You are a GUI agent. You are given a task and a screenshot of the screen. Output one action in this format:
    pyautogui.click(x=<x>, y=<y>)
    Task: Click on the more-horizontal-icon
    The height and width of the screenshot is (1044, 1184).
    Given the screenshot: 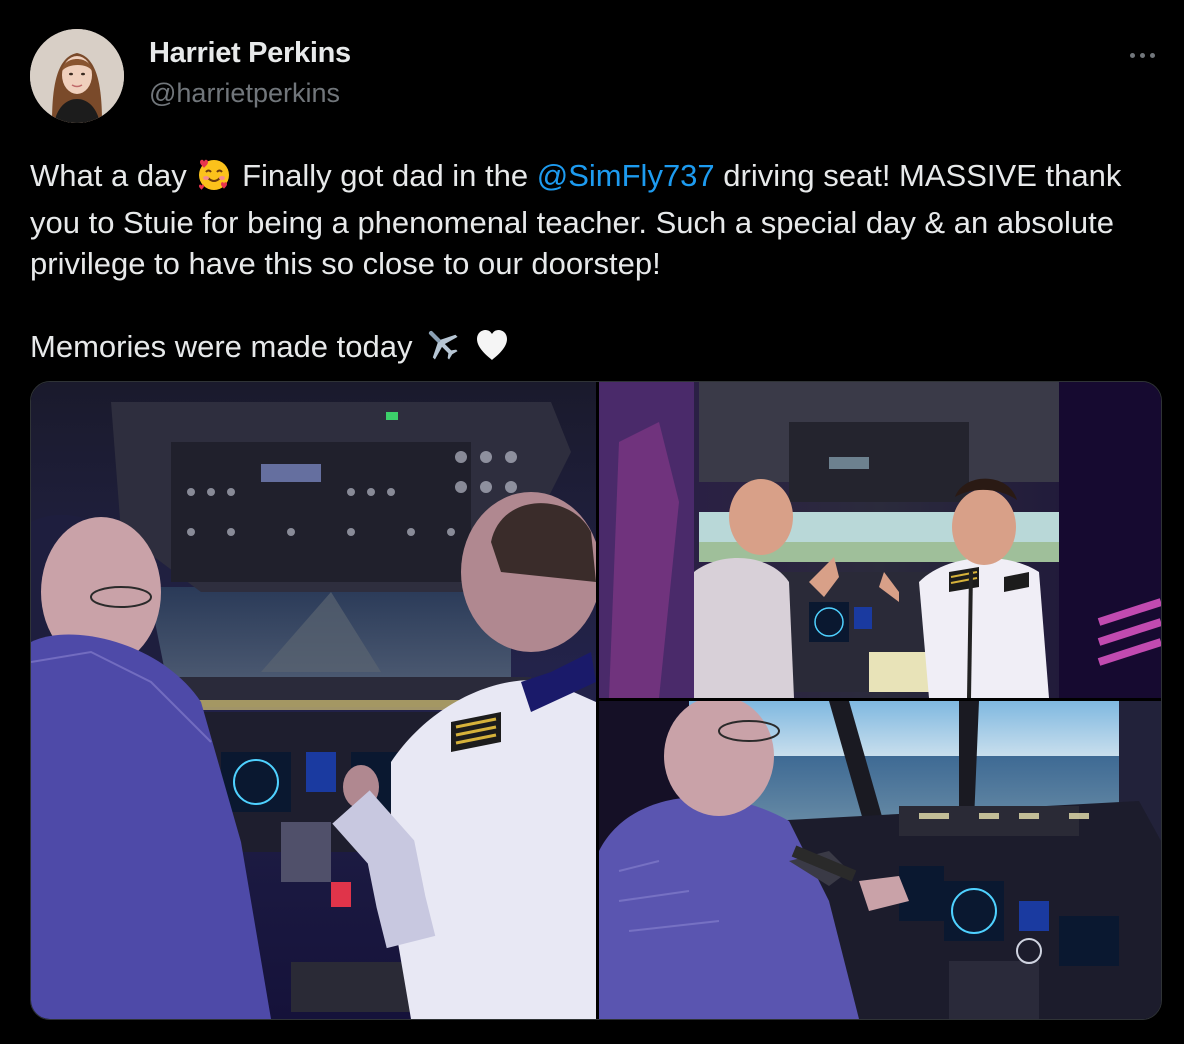 What is the action you would take?
    pyautogui.click(x=1142, y=55)
    